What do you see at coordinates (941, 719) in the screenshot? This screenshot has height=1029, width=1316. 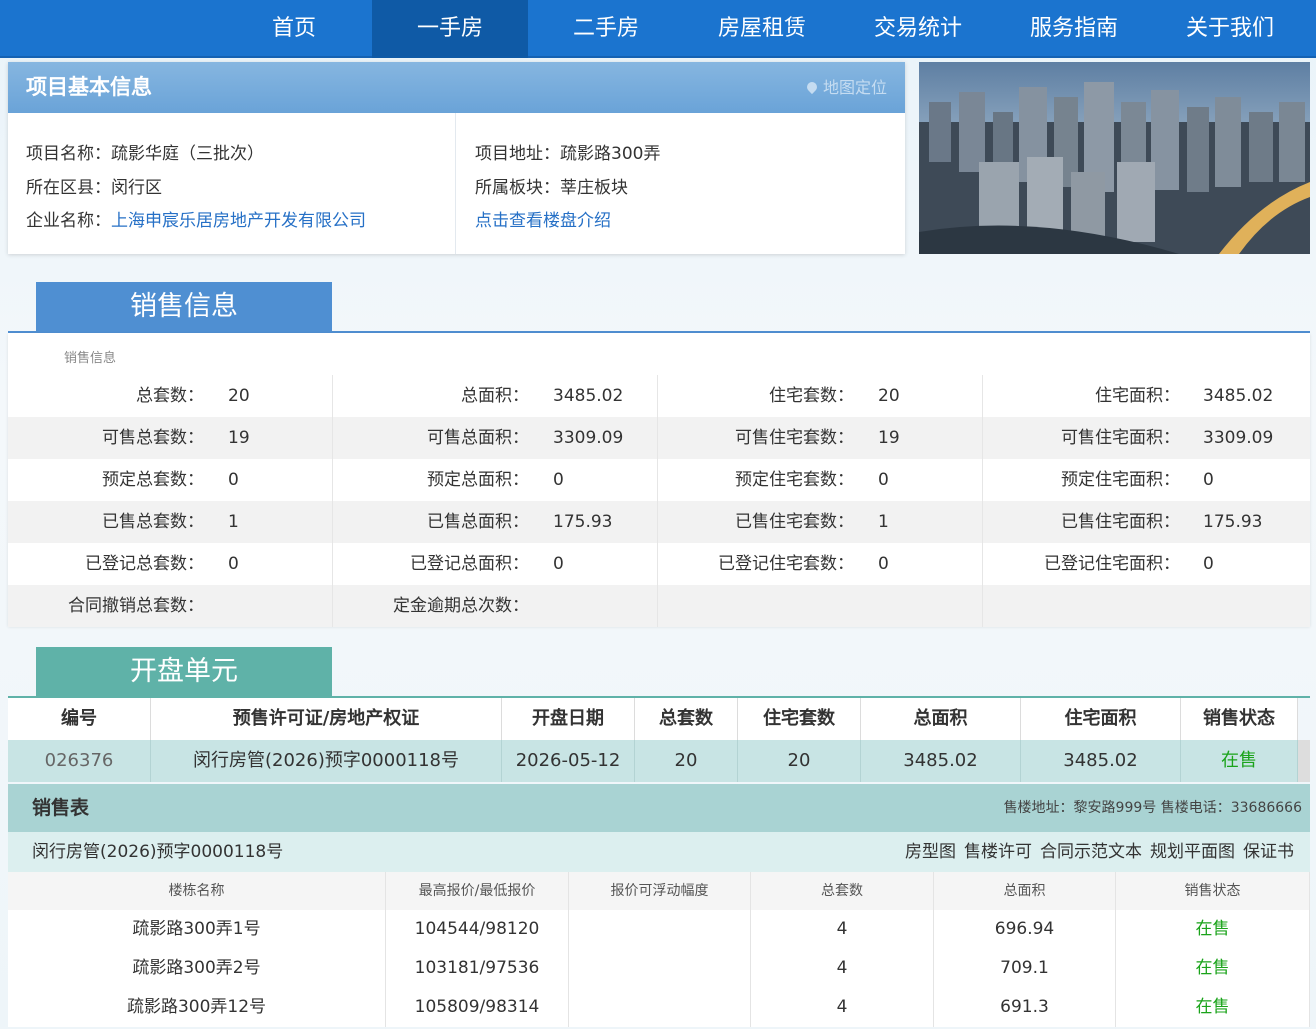 I see `col-total-area-header: 总面积` at bounding box center [941, 719].